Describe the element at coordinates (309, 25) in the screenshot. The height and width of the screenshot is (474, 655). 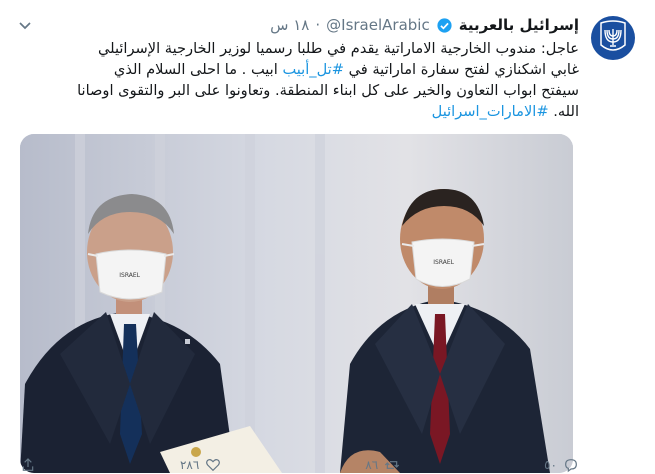
I see `tweet-header: إسرائيل بالعربية @IsraelArabic · ١٨ س` at that location.